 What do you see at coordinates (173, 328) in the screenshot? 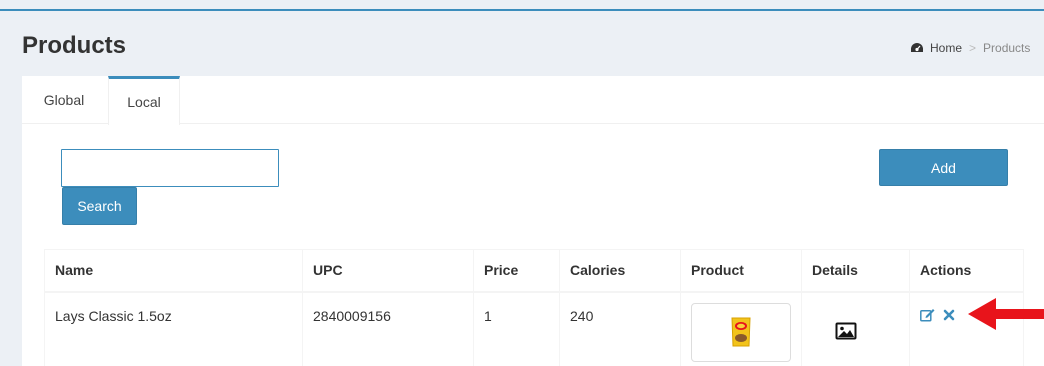
I see `cell-name: Lays Classic 1.5oz` at bounding box center [173, 328].